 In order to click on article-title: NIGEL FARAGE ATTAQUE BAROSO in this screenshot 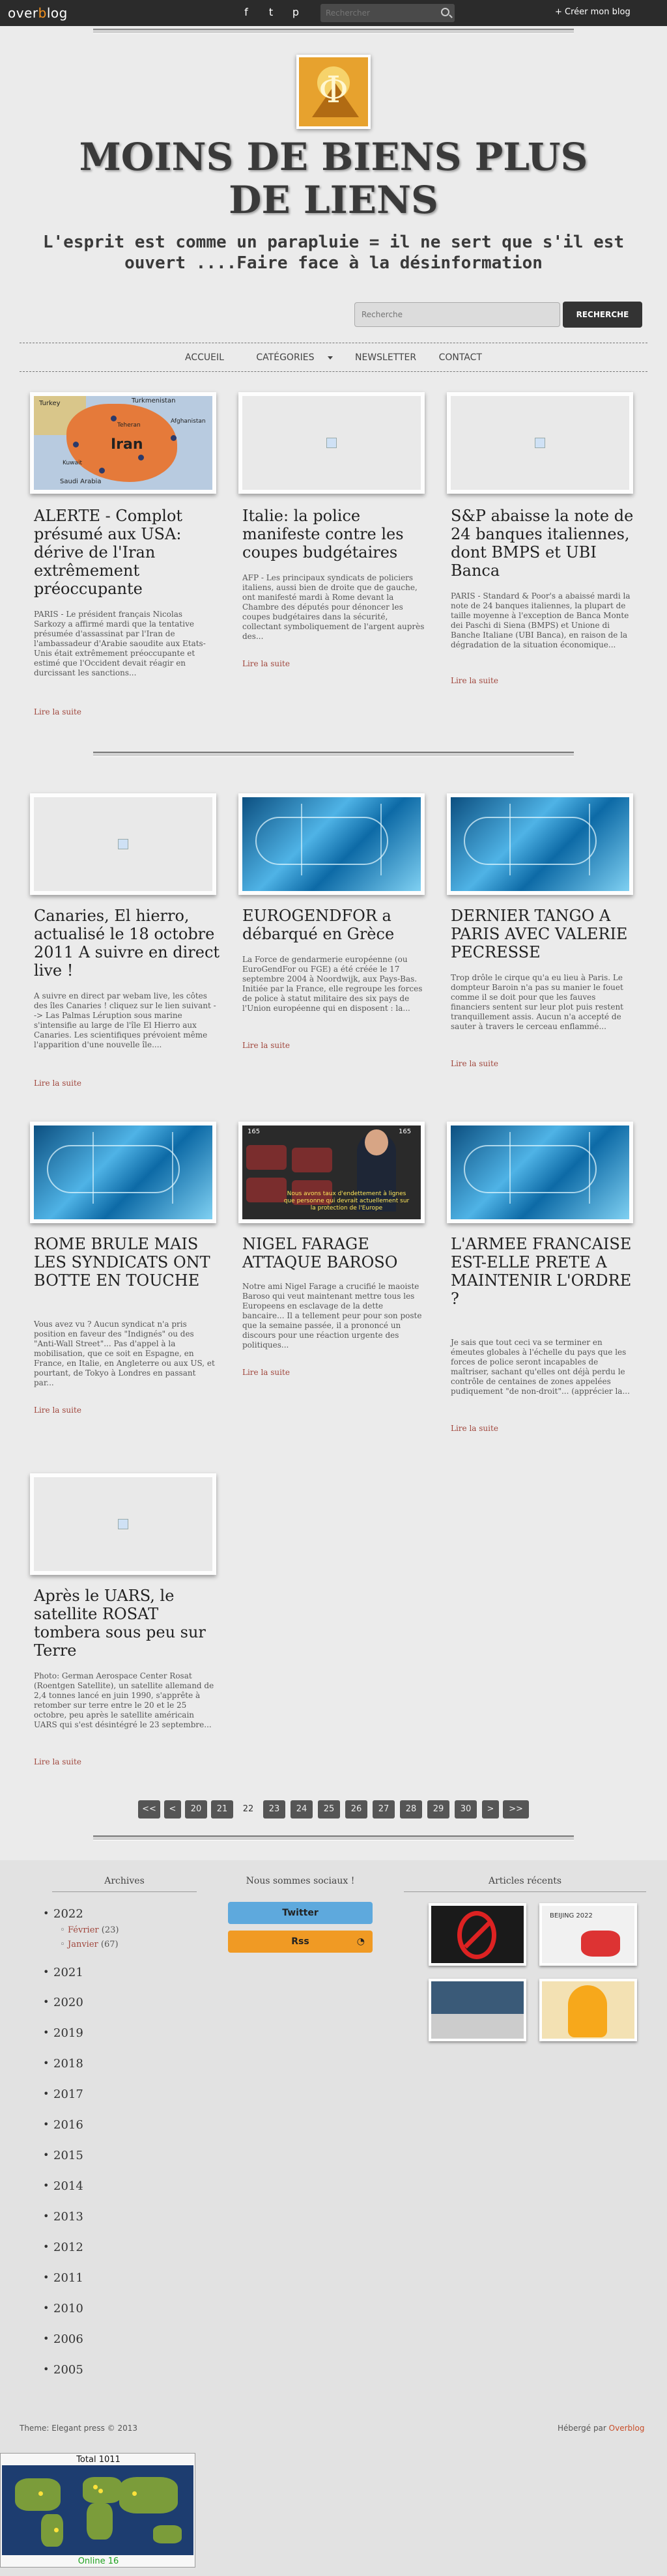, I will do `click(336, 1253)`.